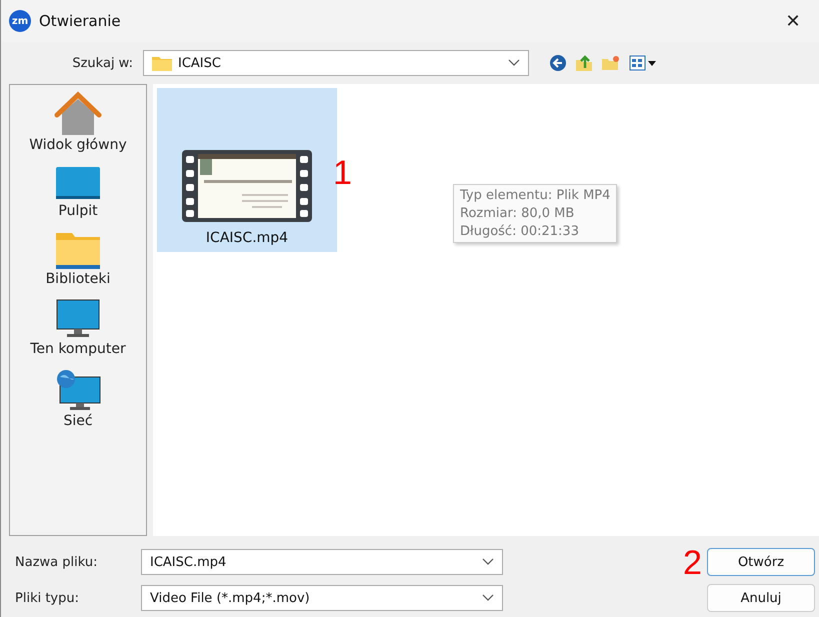 Image resolution: width=819 pixels, height=617 pixels. What do you see at coordinates (518, 213) in the screenshot?
I see `tooltip-line: Rozmiar: 80,0 MB` at bounding box center [518, 213].